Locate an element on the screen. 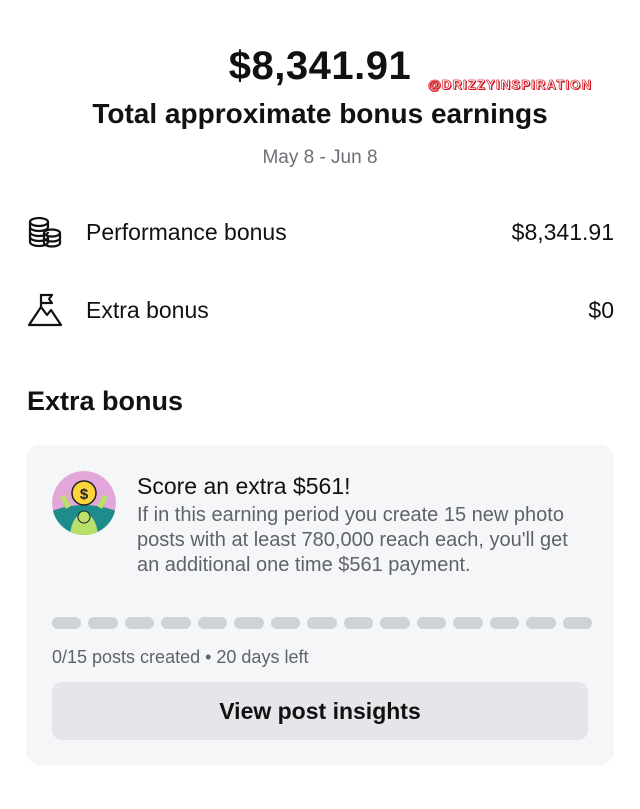 This screenshot has height=809, width=640. extra-bonus-value: $0 is located at coordinates (601, 309).